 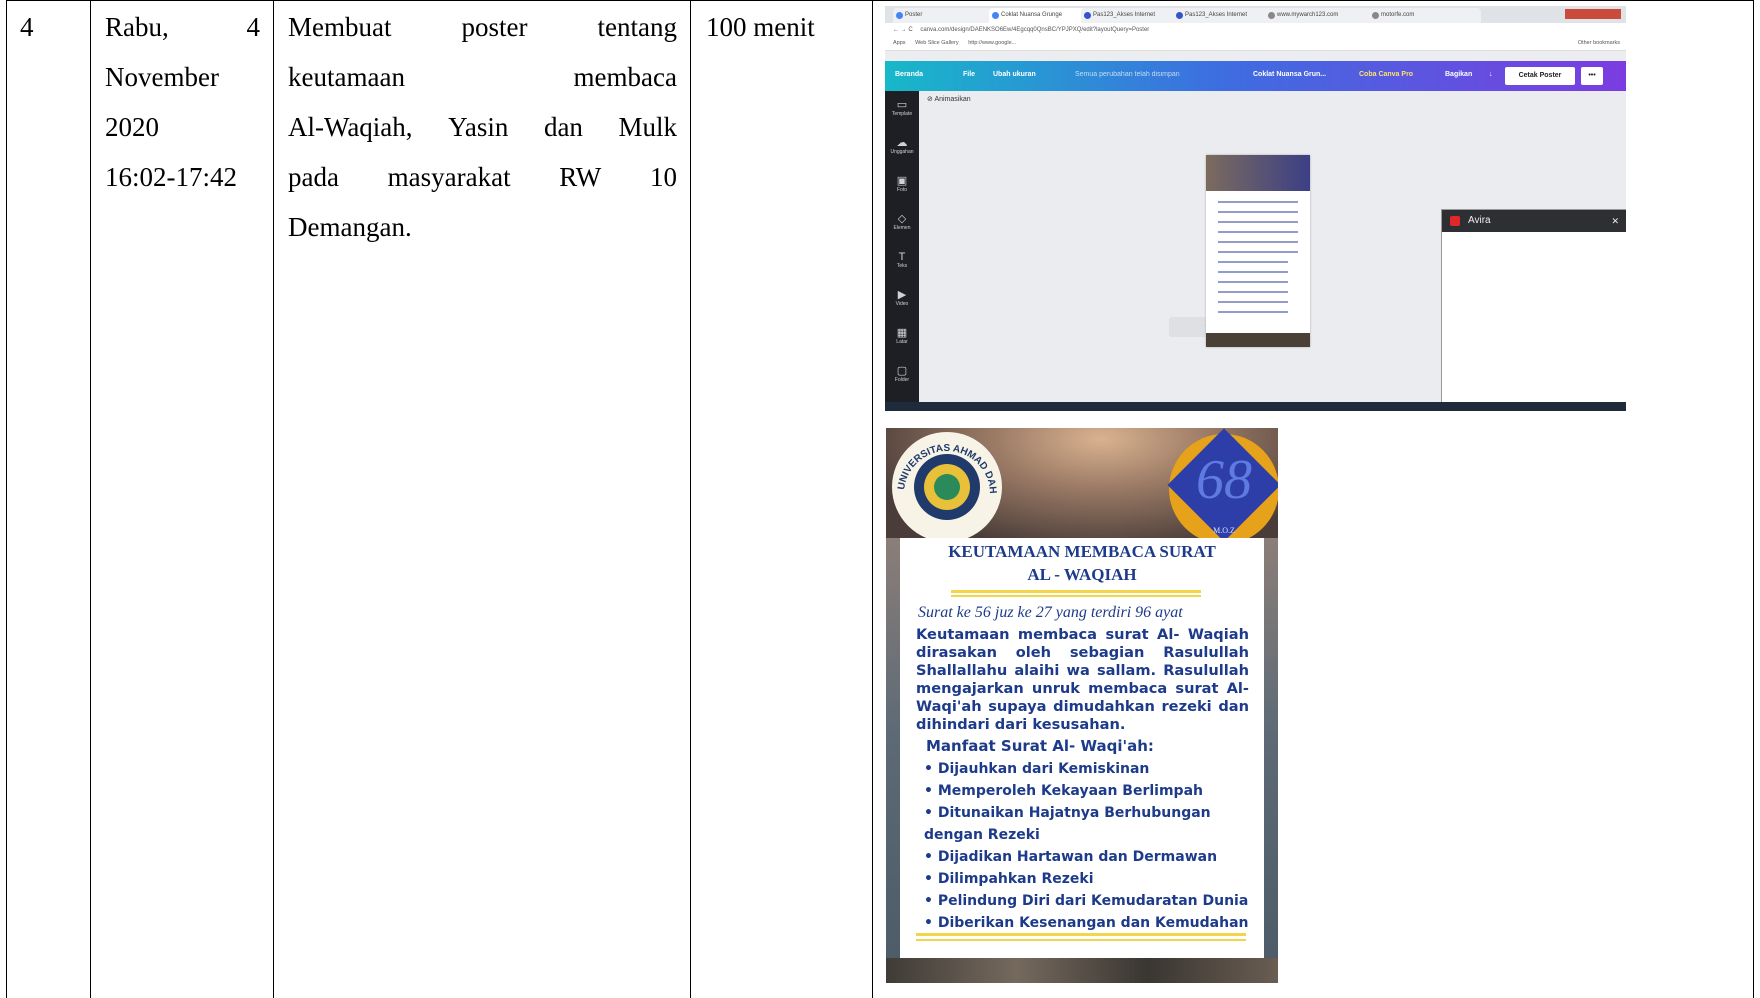 I want to click on sidebar-item-uploads: ☁ Unggahan, so click(x=902, y=146).